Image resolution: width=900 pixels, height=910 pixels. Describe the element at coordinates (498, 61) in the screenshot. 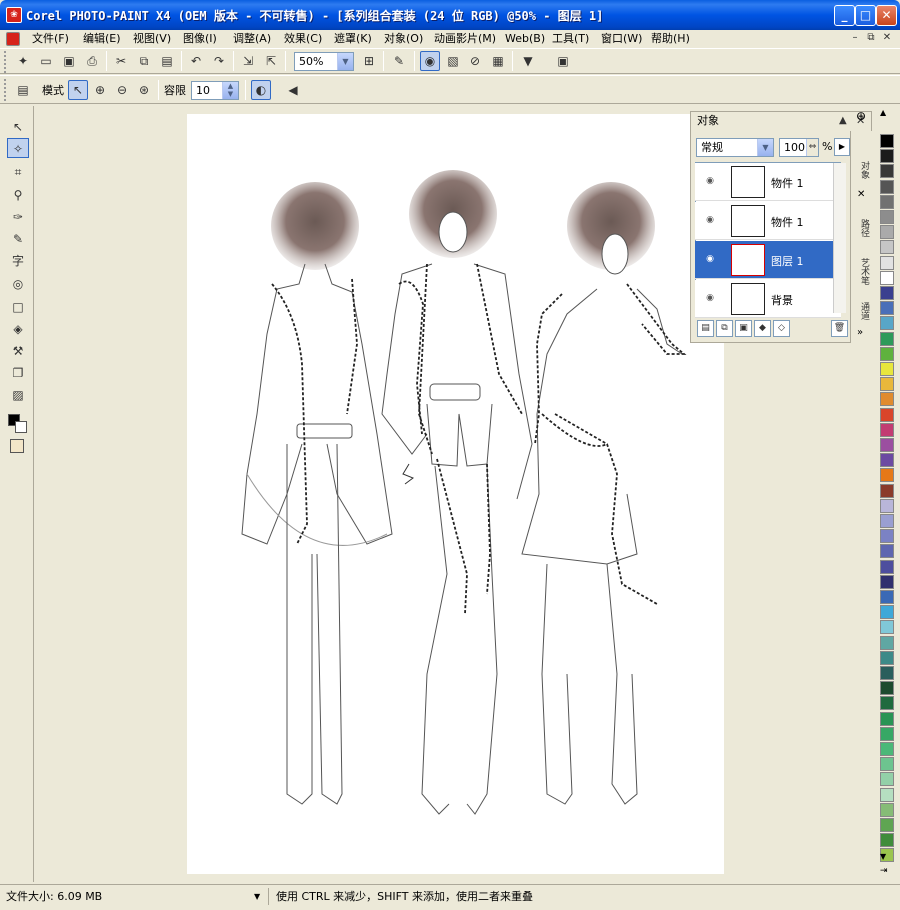

I see `object-marquee-icon: ▦` at that location.